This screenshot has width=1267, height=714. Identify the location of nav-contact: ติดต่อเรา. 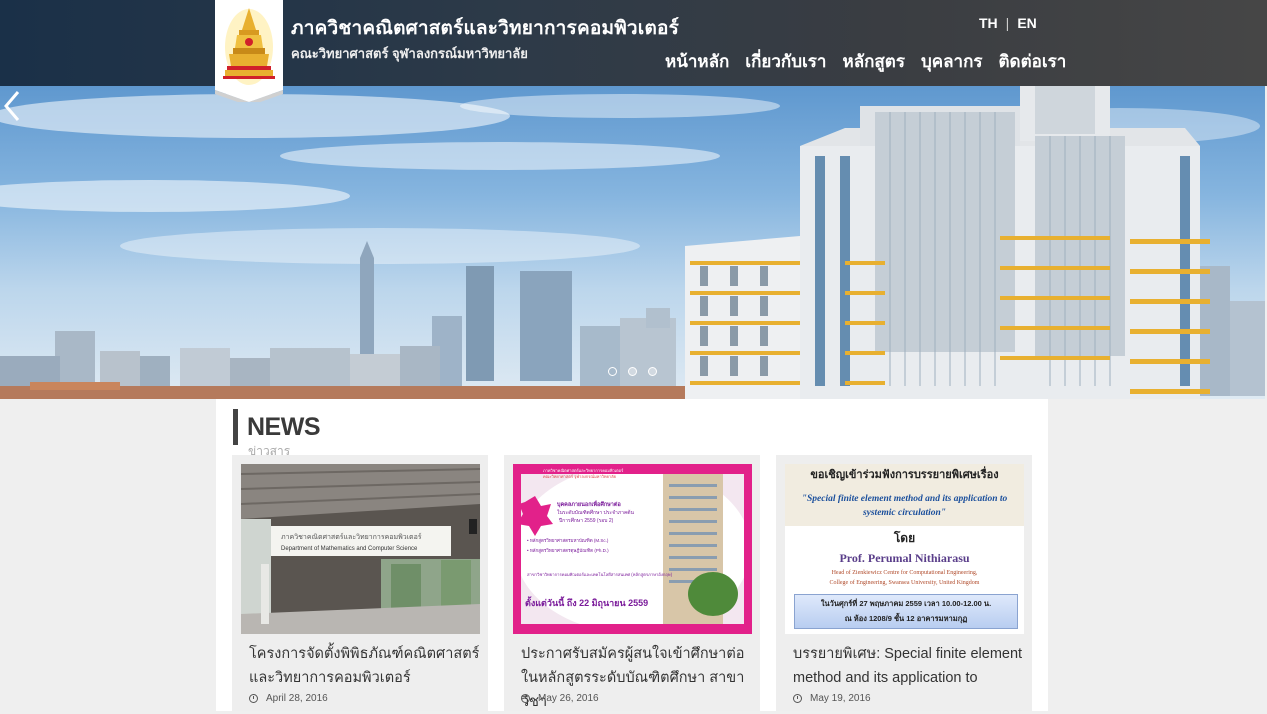
(1033, 61).